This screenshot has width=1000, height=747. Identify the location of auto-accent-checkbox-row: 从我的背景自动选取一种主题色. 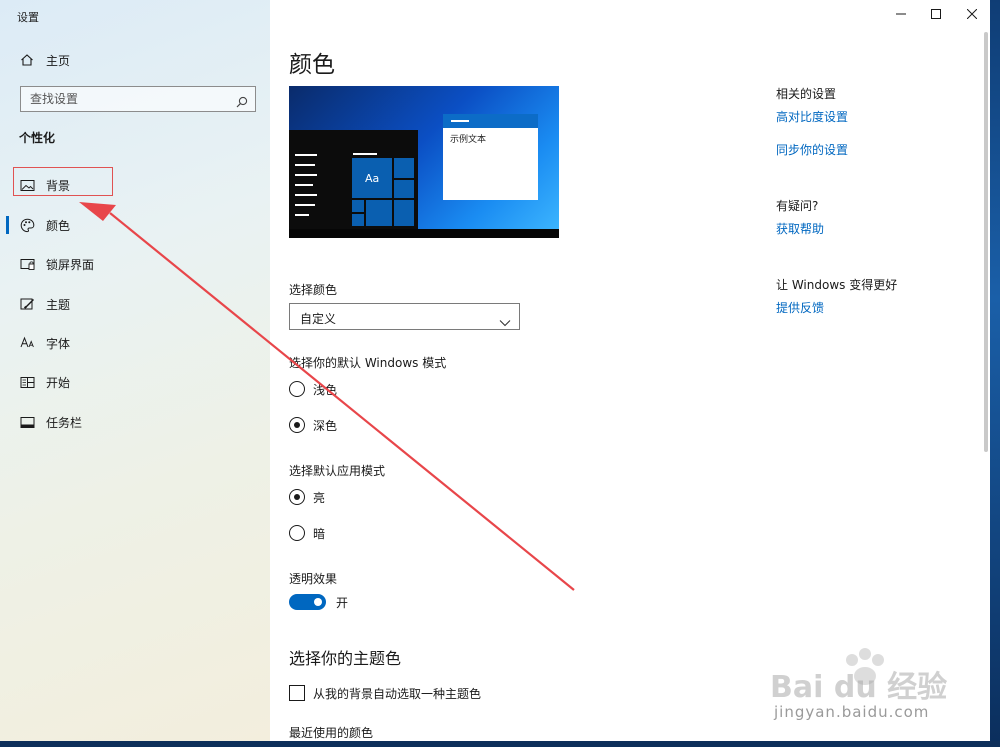
(385, 693).